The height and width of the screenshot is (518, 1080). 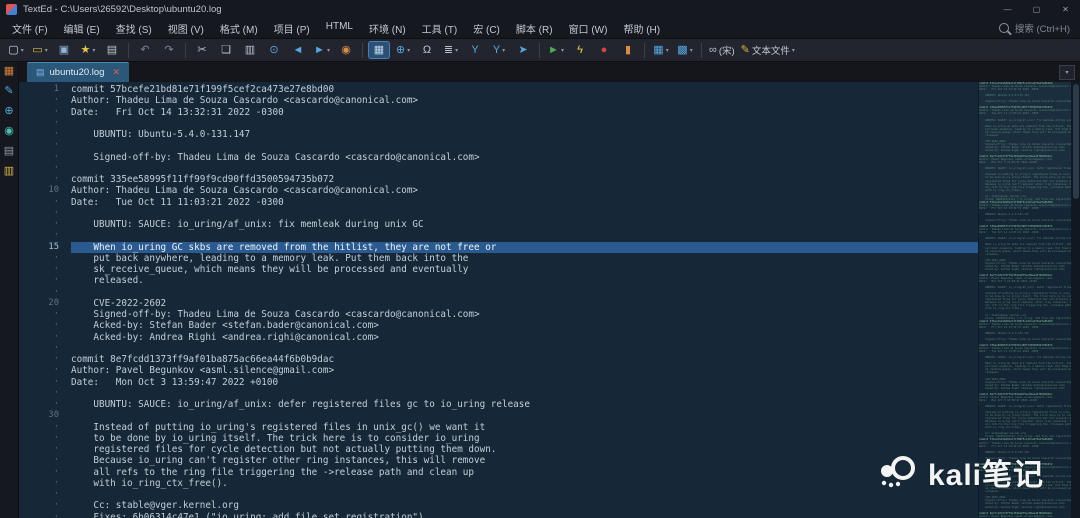 I want to click on toolbar-goto-button: ➤, so click(x=523, y=50).